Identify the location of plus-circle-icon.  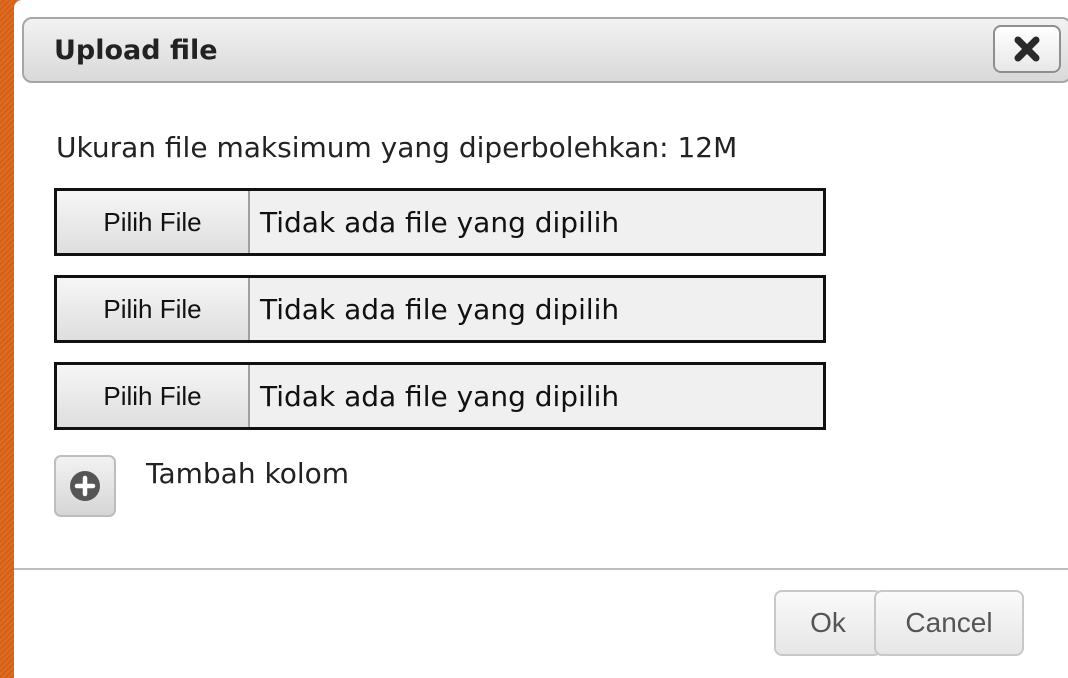
(85, 486).